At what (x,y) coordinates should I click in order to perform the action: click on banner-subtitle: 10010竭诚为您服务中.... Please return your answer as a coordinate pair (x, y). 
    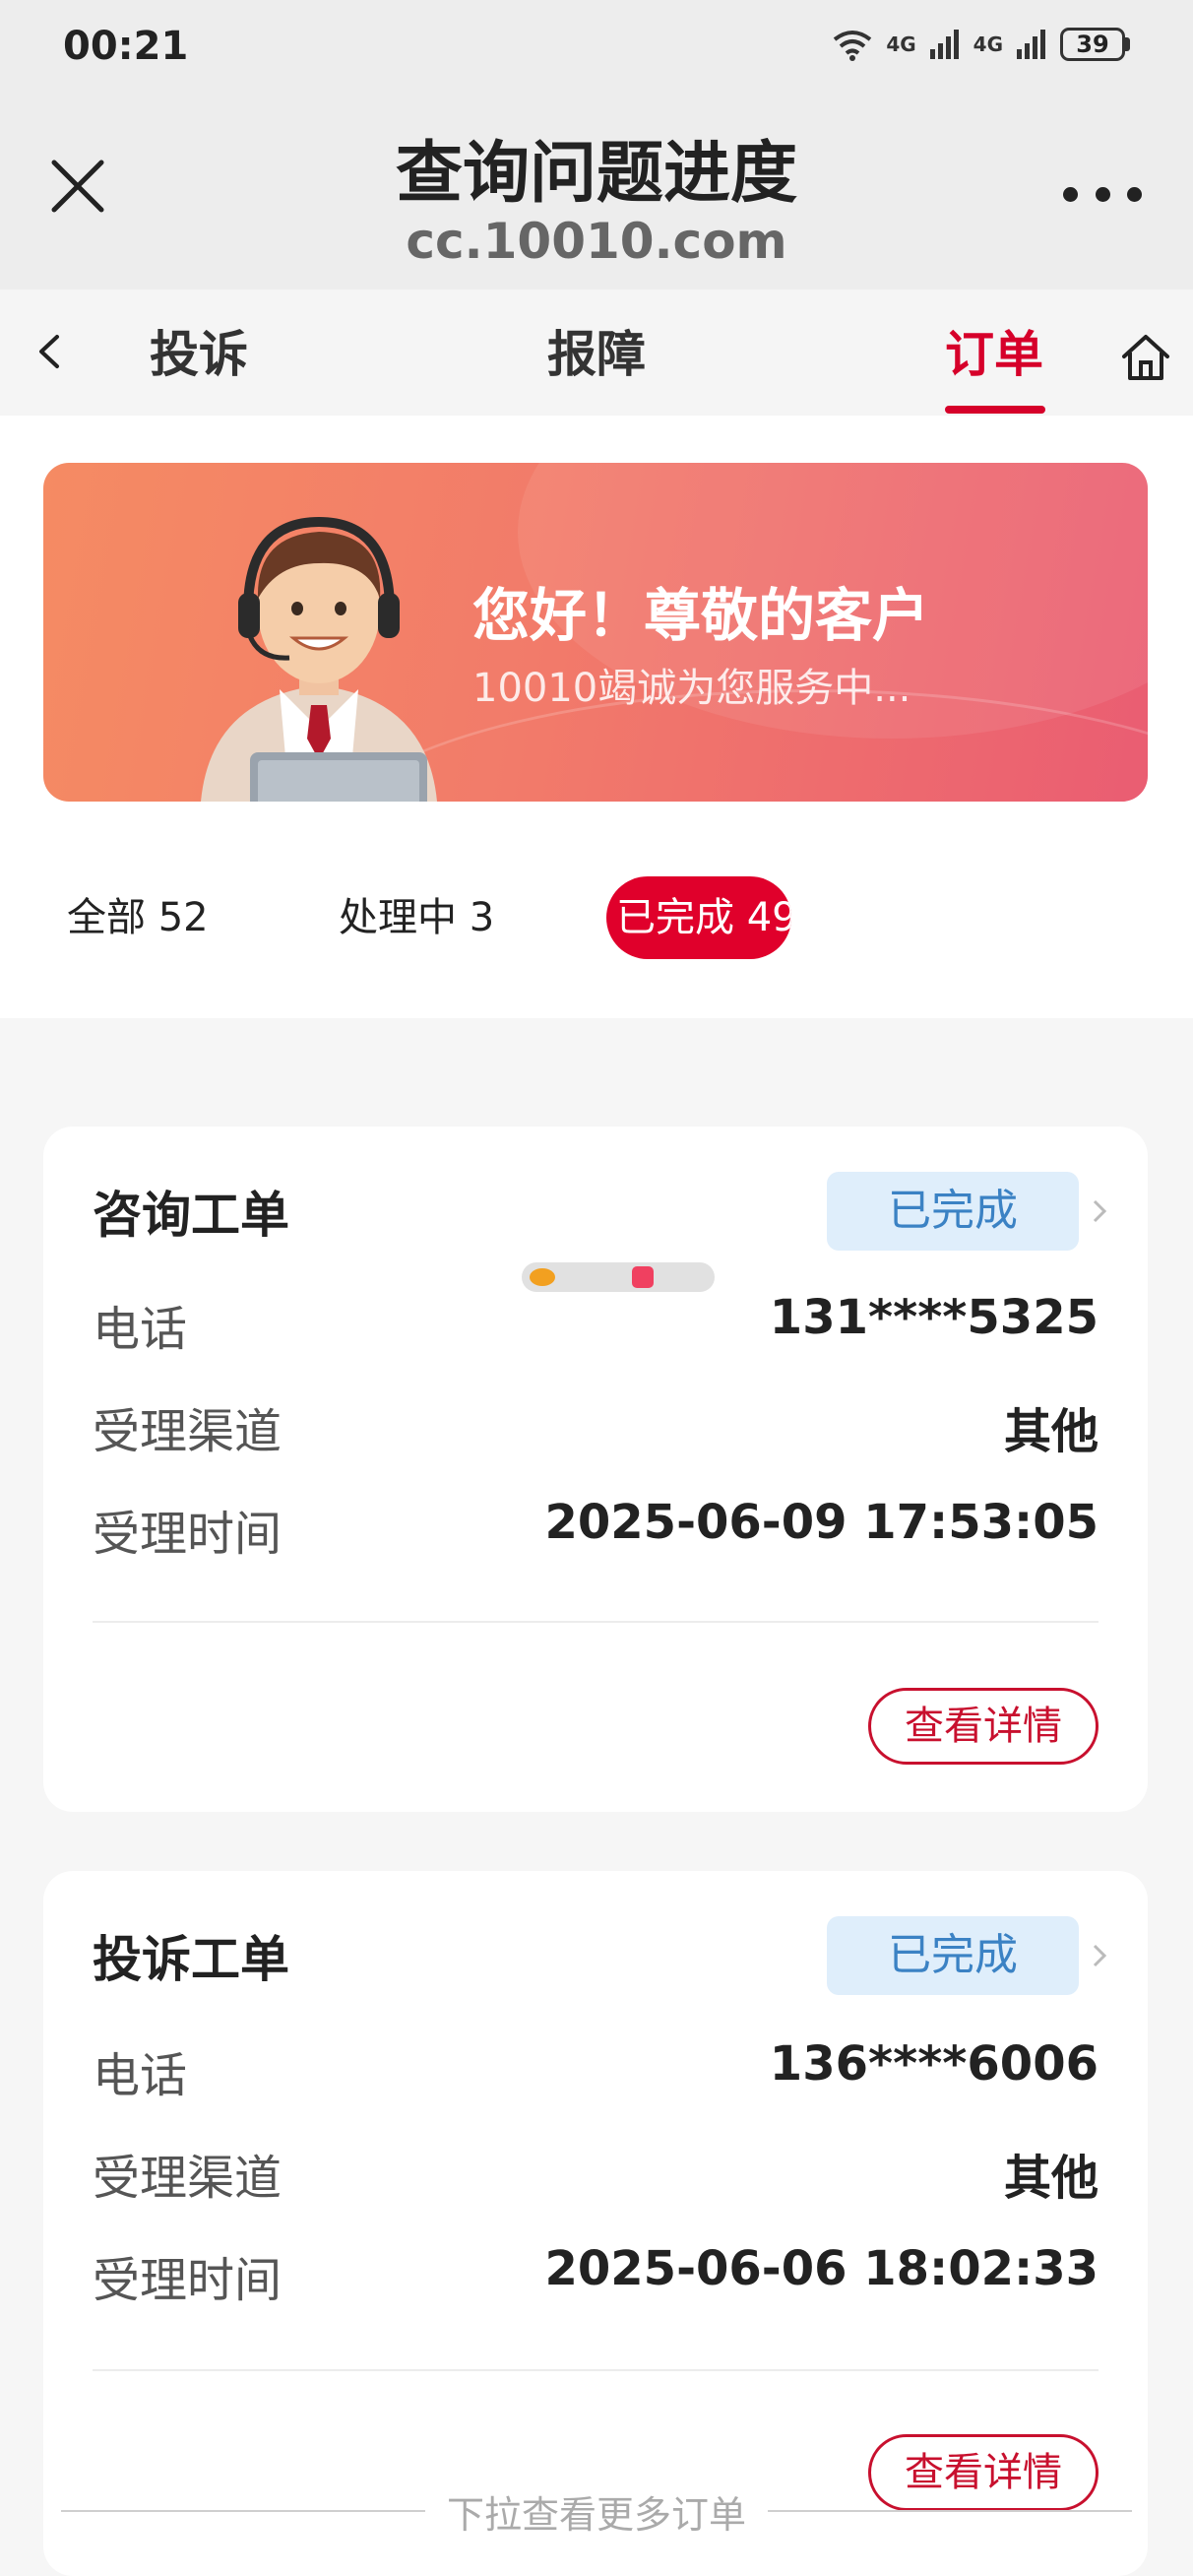
    Looking at the image, I should click on (691, 688).